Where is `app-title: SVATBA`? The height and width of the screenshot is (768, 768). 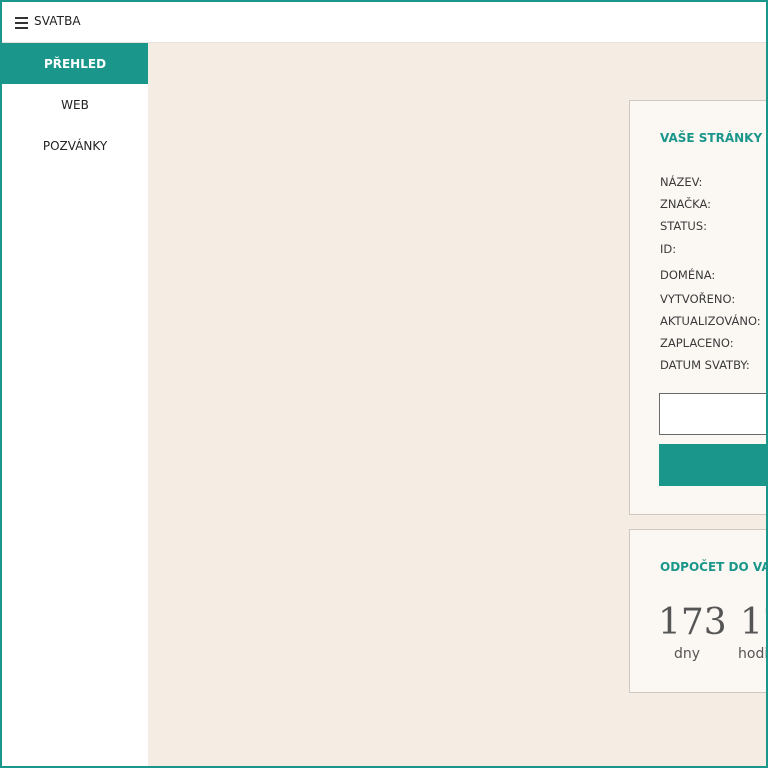
app-title: SVATBA is located at coordinates (57, 21).